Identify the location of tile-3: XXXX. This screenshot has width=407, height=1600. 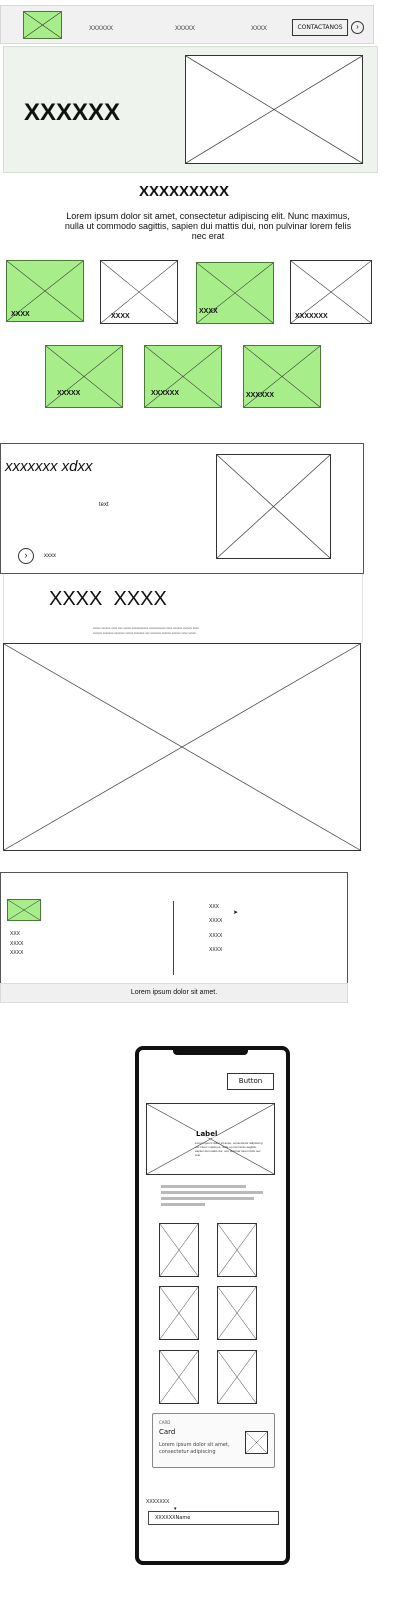
(235, 293).